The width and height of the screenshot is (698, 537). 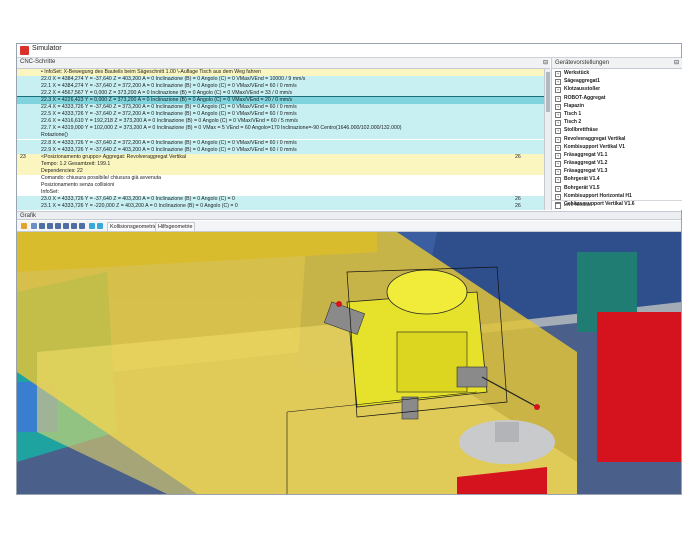 What do you see at coordinates (24, 226) in the screenshot?
I see `cursor-icon` at bounding box center [24, 226].